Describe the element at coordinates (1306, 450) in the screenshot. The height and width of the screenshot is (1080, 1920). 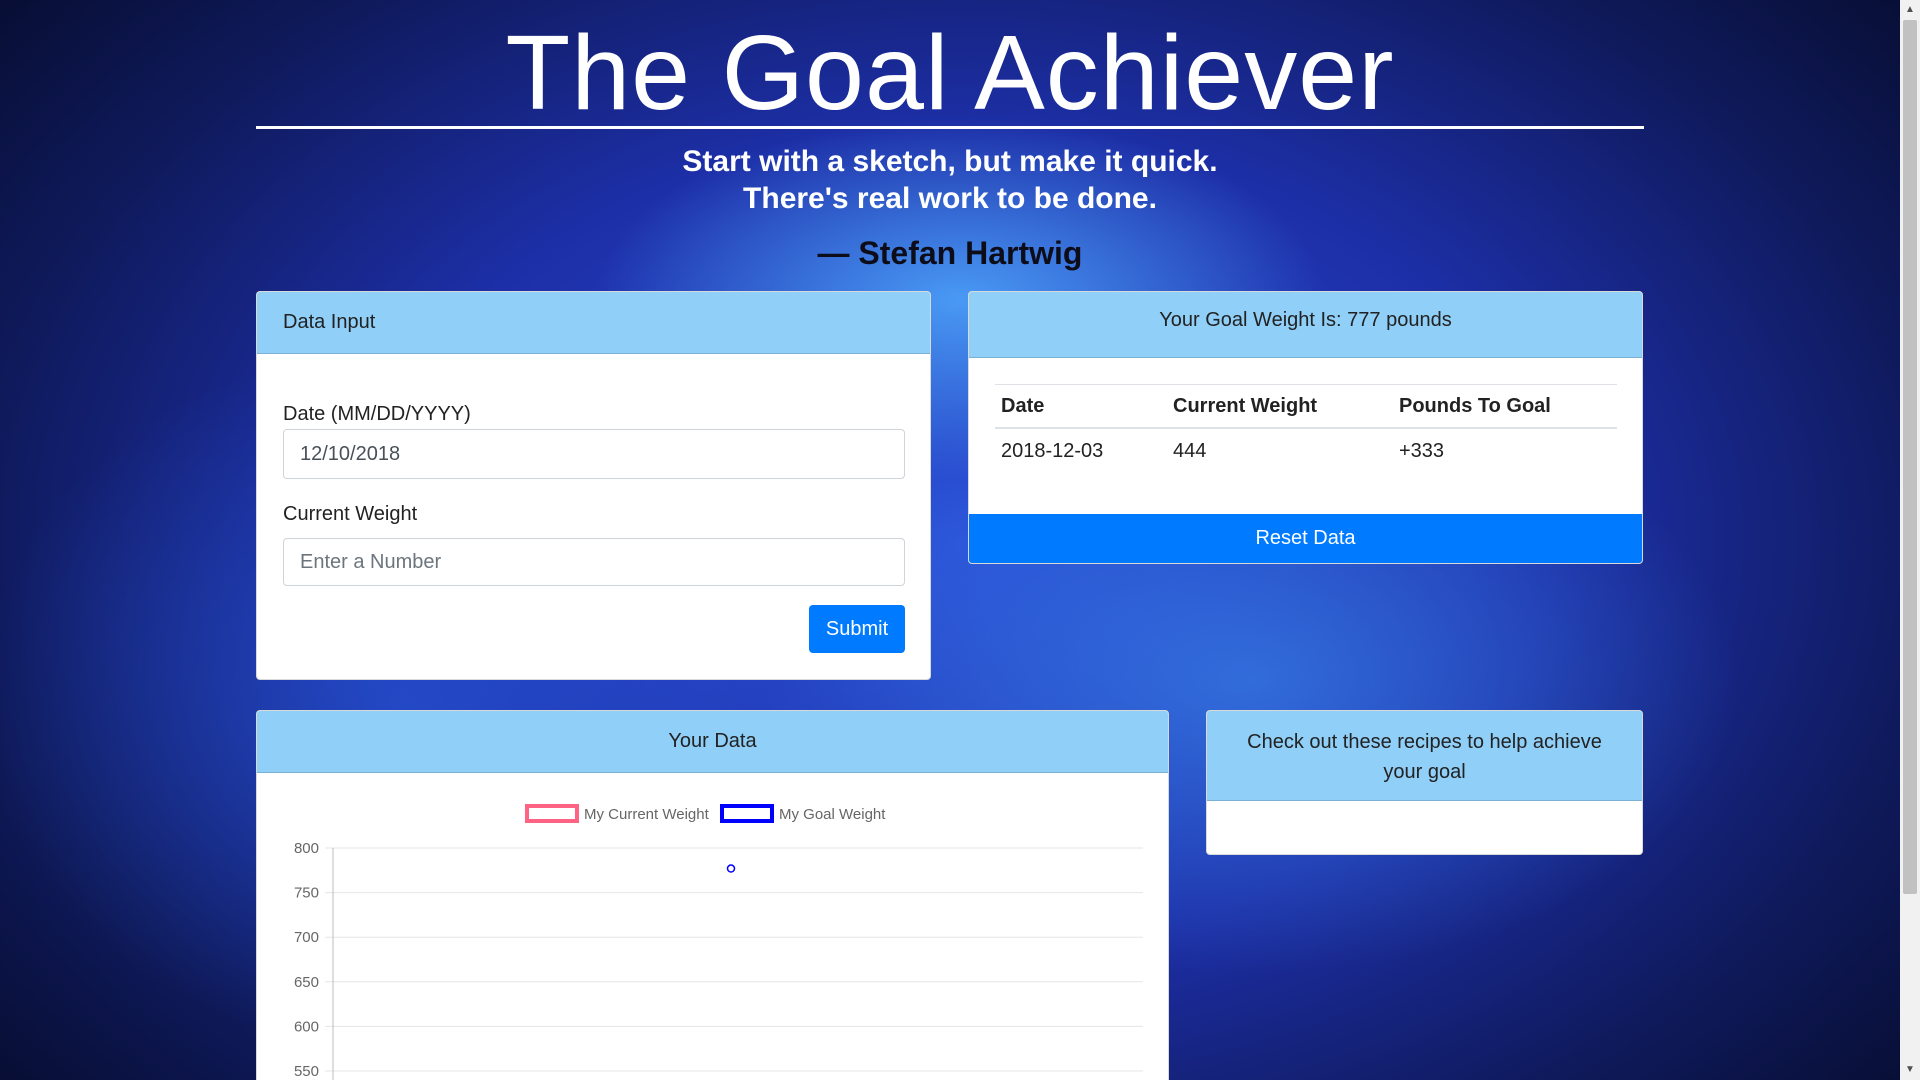
I see `table-row: 2018-12-03 444 +333` at that location.